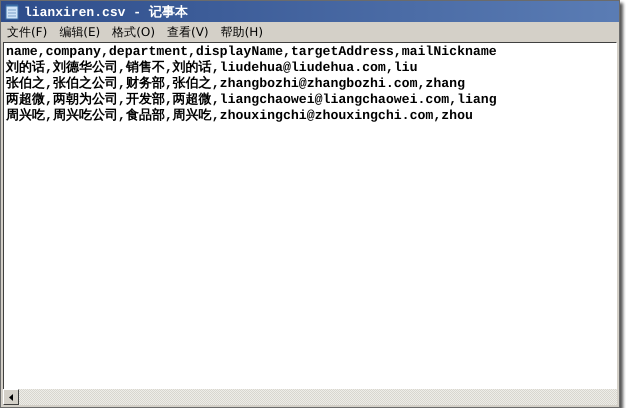 The width and height of the screenshot is (626, 415). Describe the element at coordinates (236, 84) in the screenshot. I see `text-line: 张伯之,张伯之公司,财务部,张伯之,zhangbozhi@zhangbozhi.com,zhang` at that location.